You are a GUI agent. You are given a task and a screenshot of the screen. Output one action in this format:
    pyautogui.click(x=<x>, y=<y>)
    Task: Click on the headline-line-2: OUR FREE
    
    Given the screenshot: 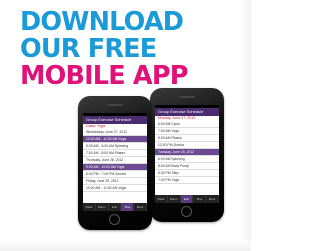 What is the action you would take?
    pyautogui.click(x=88, y=49)
    